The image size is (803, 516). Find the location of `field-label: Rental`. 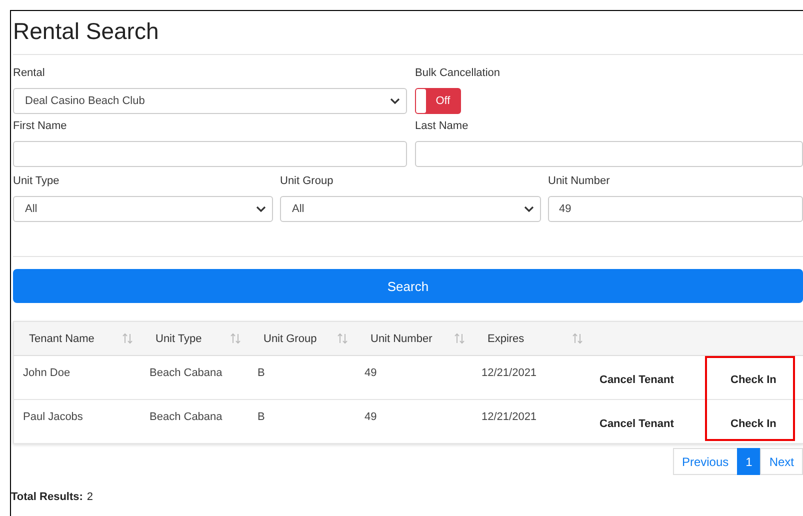

field-label: Rental is located at coordinates (29, 74).